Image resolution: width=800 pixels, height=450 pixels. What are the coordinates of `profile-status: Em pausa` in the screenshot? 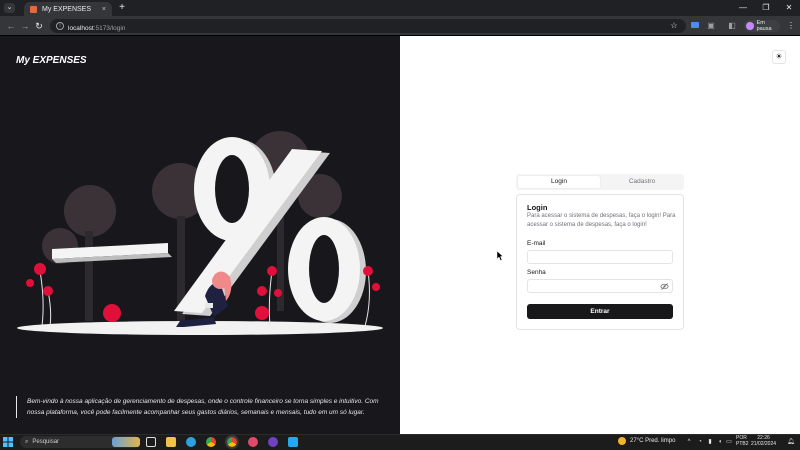 It's located at (764, 26).